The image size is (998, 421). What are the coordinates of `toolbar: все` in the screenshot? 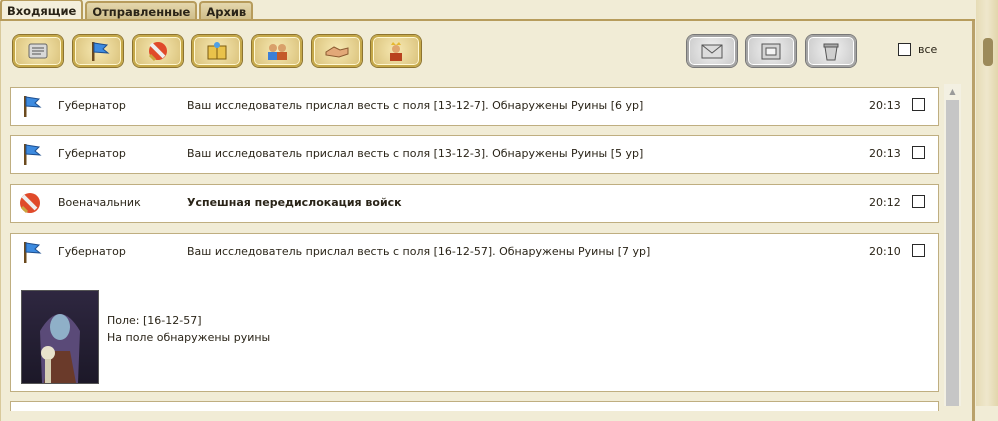 It's located at (476, 52).